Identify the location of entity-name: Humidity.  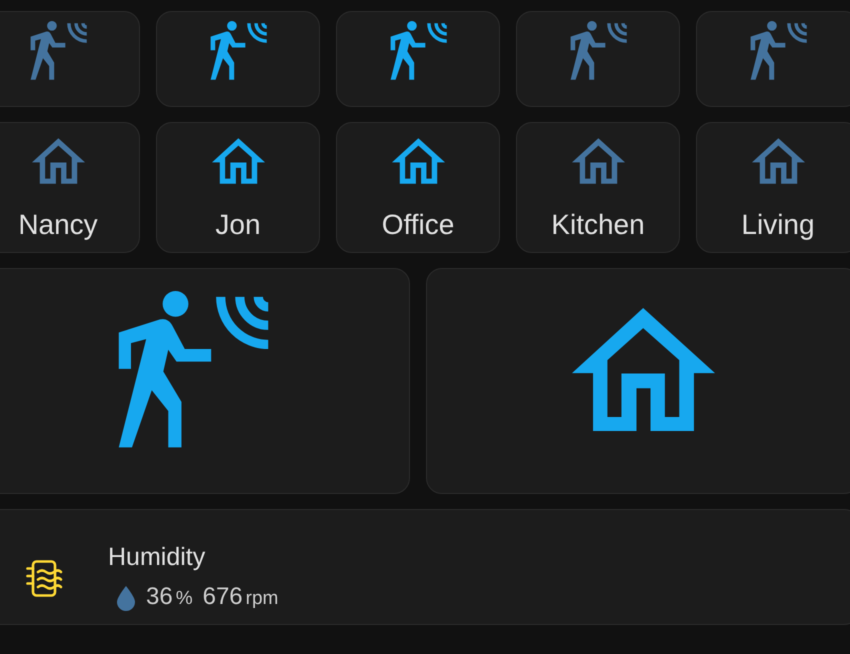
(157, 557).